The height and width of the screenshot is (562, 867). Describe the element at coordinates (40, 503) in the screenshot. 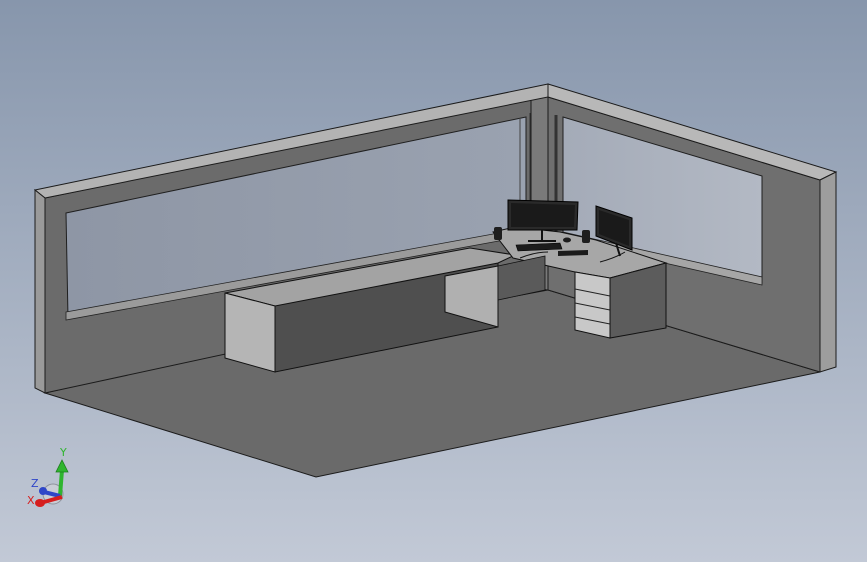

I see `triad-x-end` at that location.